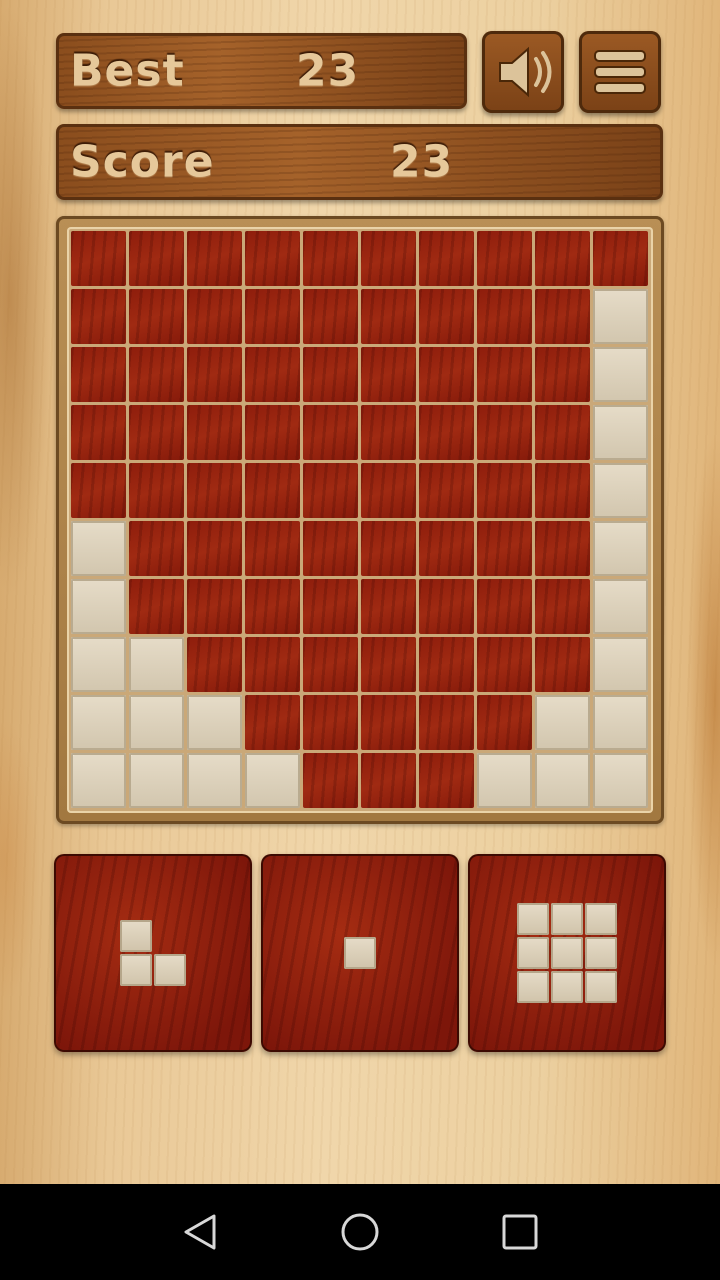 The width and height of the screenshot is (720, 1280). Describe the element at coordinates (620, 72) in the screenshot. I see `menu-button` at that location.